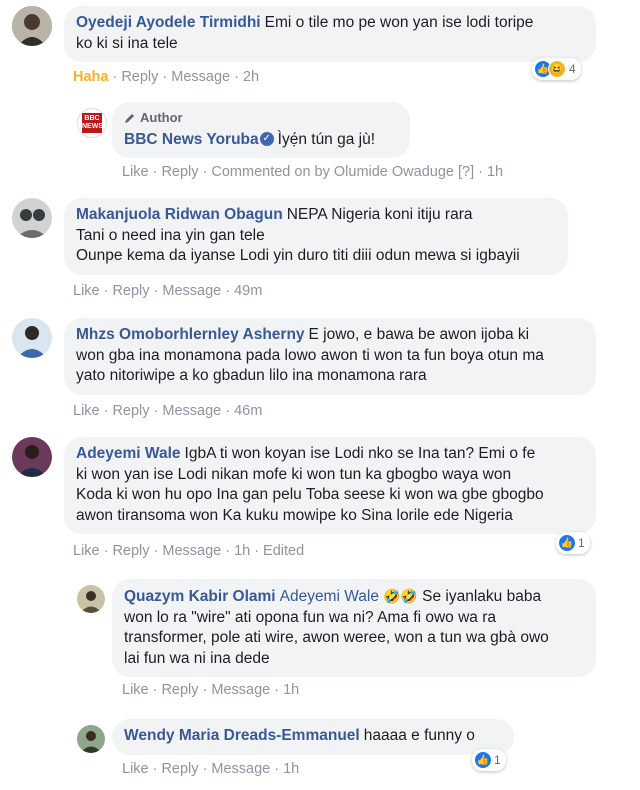 This screenshot has width=640, height=790. Describe the element at coordinates (168, 22) in the screenshot. I see `commenter-name: Oyedeji Ayodele Tirmidhi` at that location.